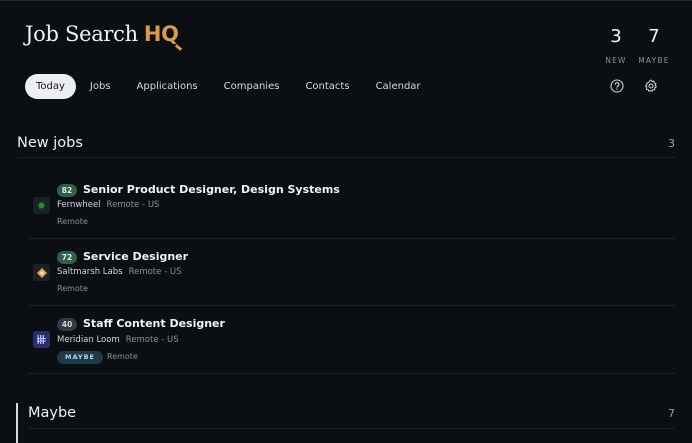  What do you see at coordinates (351, 413) in the screenshot?
I see `maybe-header: Maybe 7` at bounding box center [351, 413].